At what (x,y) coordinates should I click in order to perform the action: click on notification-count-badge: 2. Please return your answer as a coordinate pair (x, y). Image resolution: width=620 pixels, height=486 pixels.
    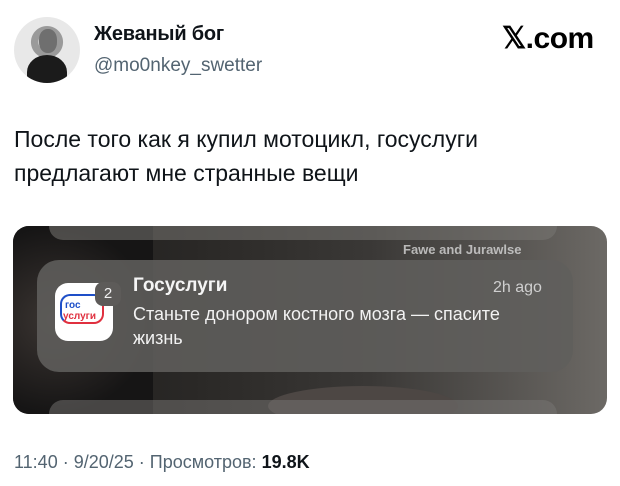
    Looking at the image, I should click on (108, 294).